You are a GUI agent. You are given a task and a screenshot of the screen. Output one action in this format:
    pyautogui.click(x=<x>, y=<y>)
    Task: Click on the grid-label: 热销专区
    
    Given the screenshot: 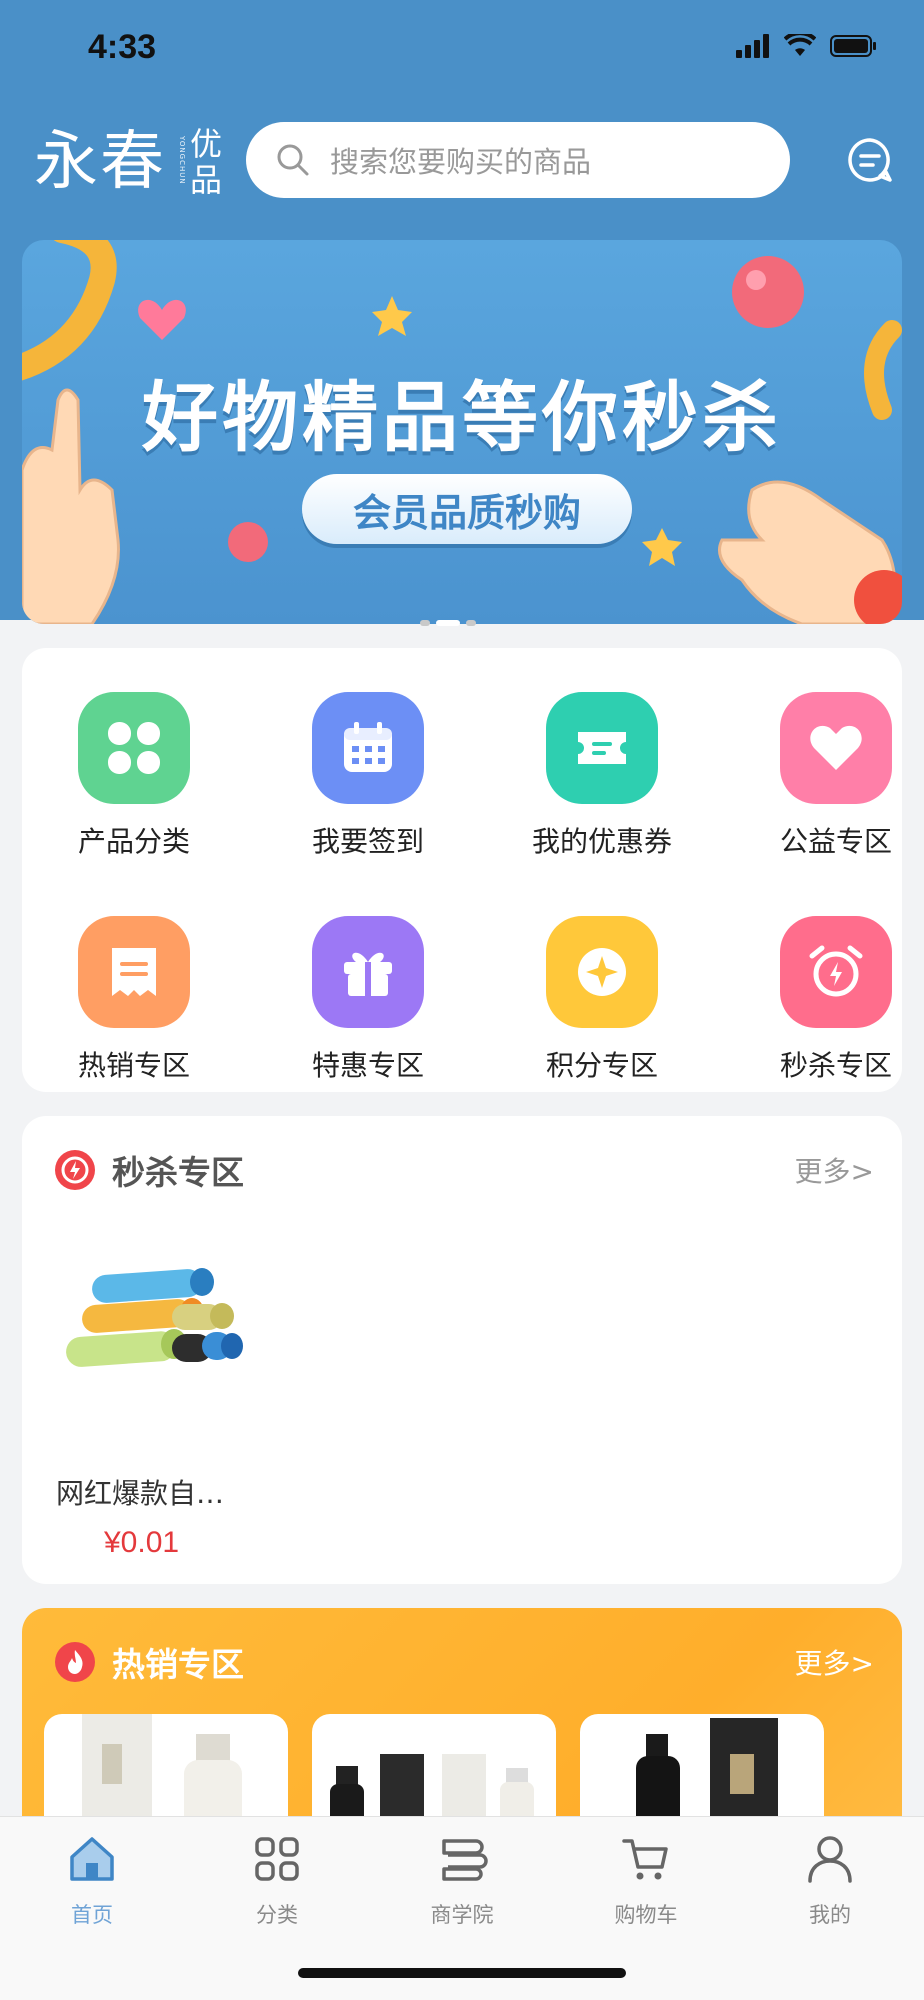 What is the action you would take?
    pyautogui.click(x=133, y=1065)
    